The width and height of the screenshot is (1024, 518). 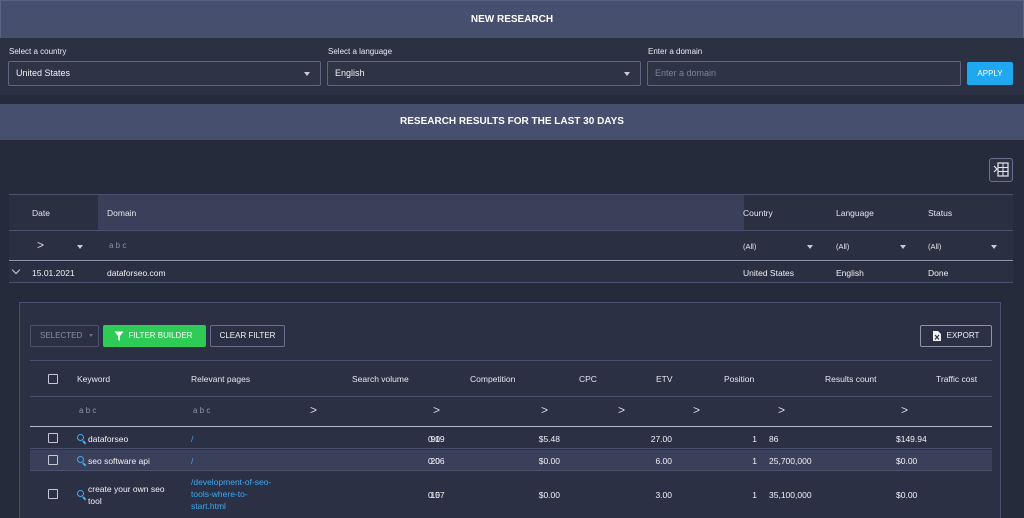 I want to click on status-filter: (All), so click(x=934, y=246).